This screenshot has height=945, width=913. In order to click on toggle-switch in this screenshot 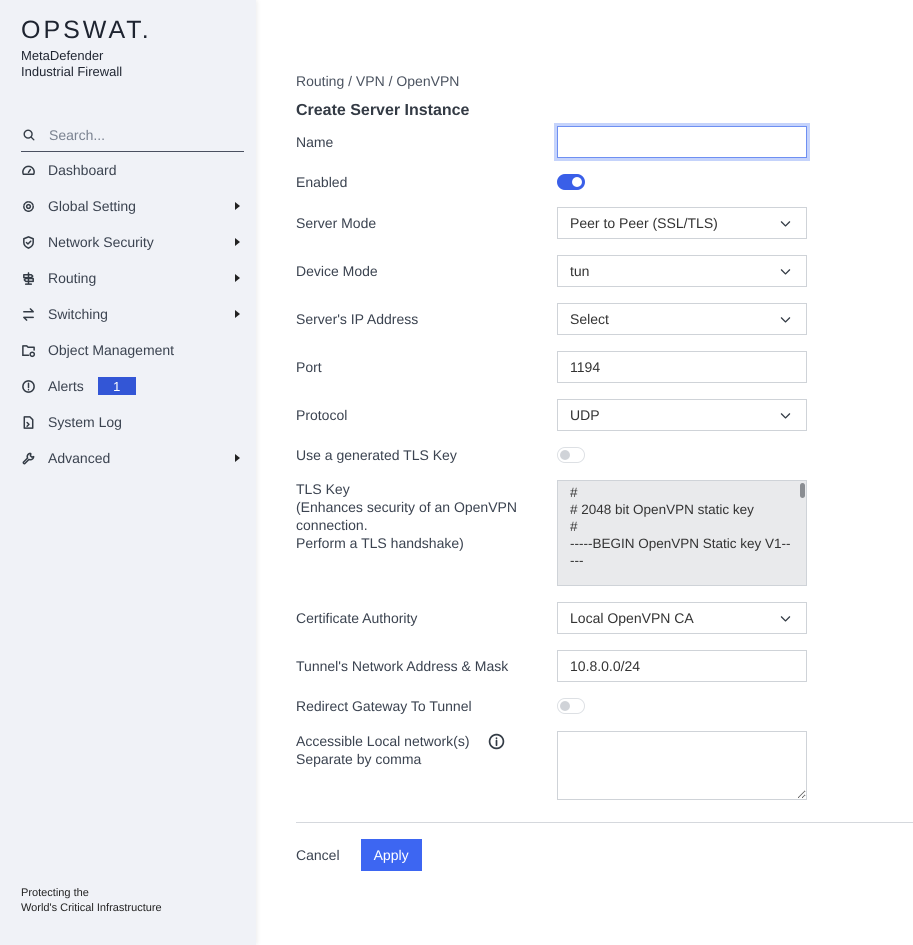, I will do `click(571, 182)`.